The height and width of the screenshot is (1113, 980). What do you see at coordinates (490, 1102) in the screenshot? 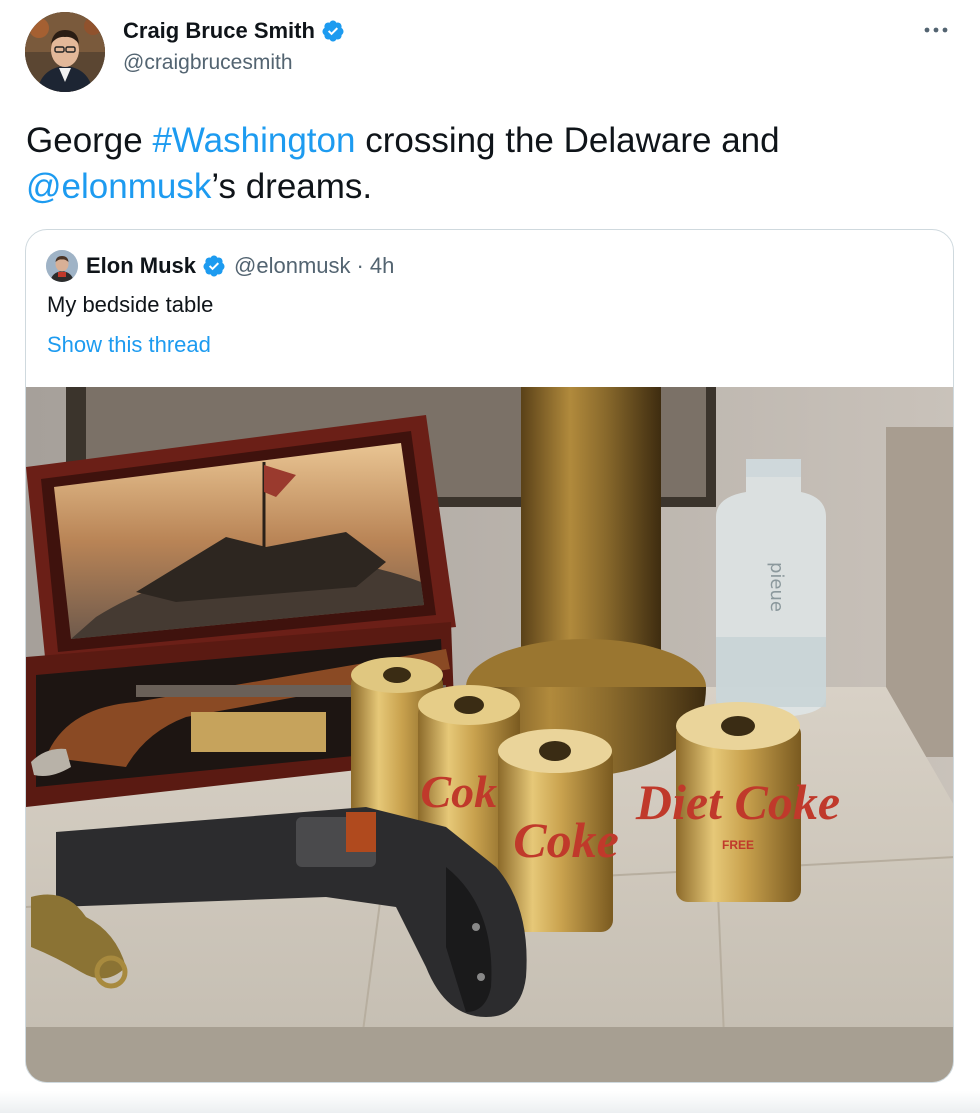
I see `page-bottom-edge` at bounding box center [490, 1102].